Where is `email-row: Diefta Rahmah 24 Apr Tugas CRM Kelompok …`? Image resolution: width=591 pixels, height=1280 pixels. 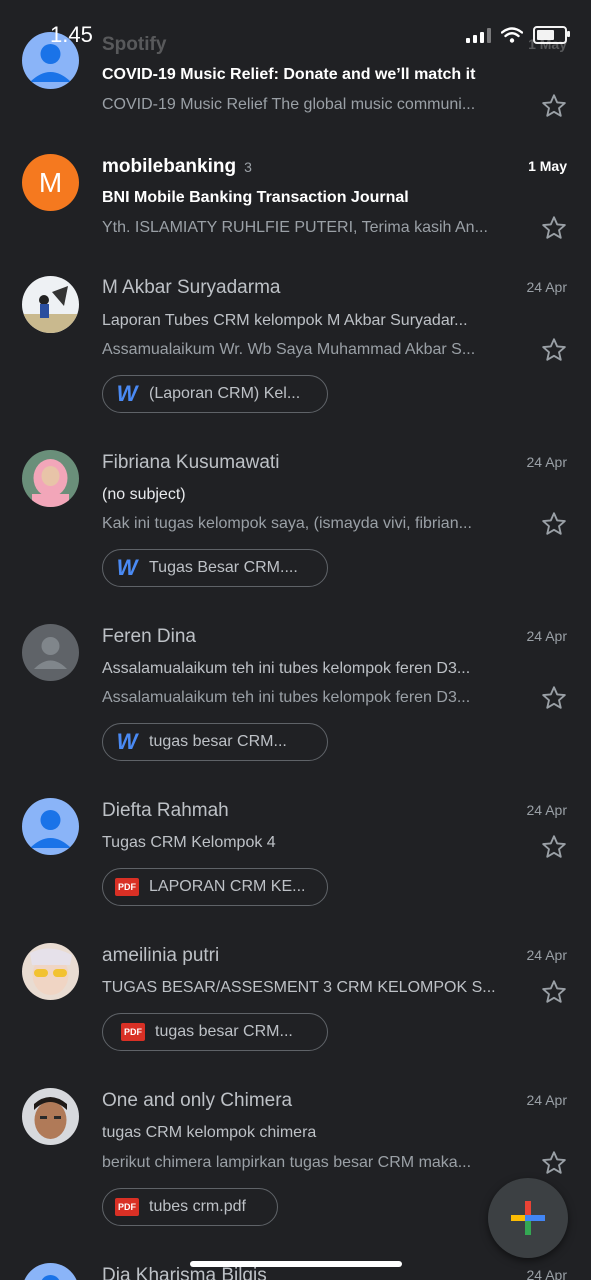 email-row: Diefta Rahmah 24 Apr Tugas CRM Kelompok … is located at coordinates (295, 855).